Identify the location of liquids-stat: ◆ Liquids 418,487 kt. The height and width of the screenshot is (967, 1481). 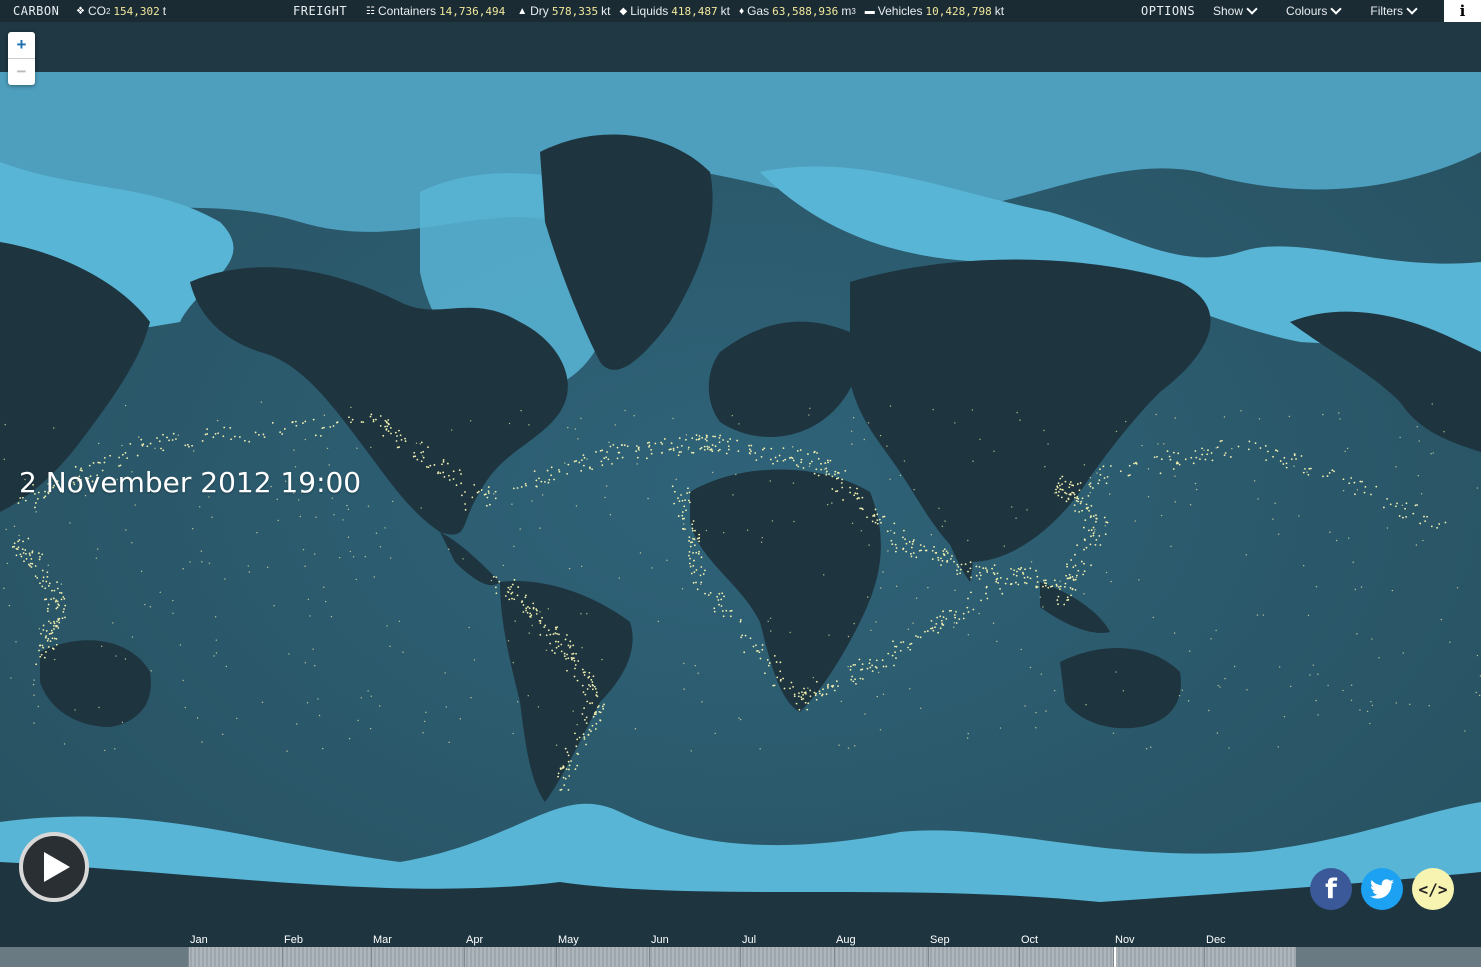
(674, 11).